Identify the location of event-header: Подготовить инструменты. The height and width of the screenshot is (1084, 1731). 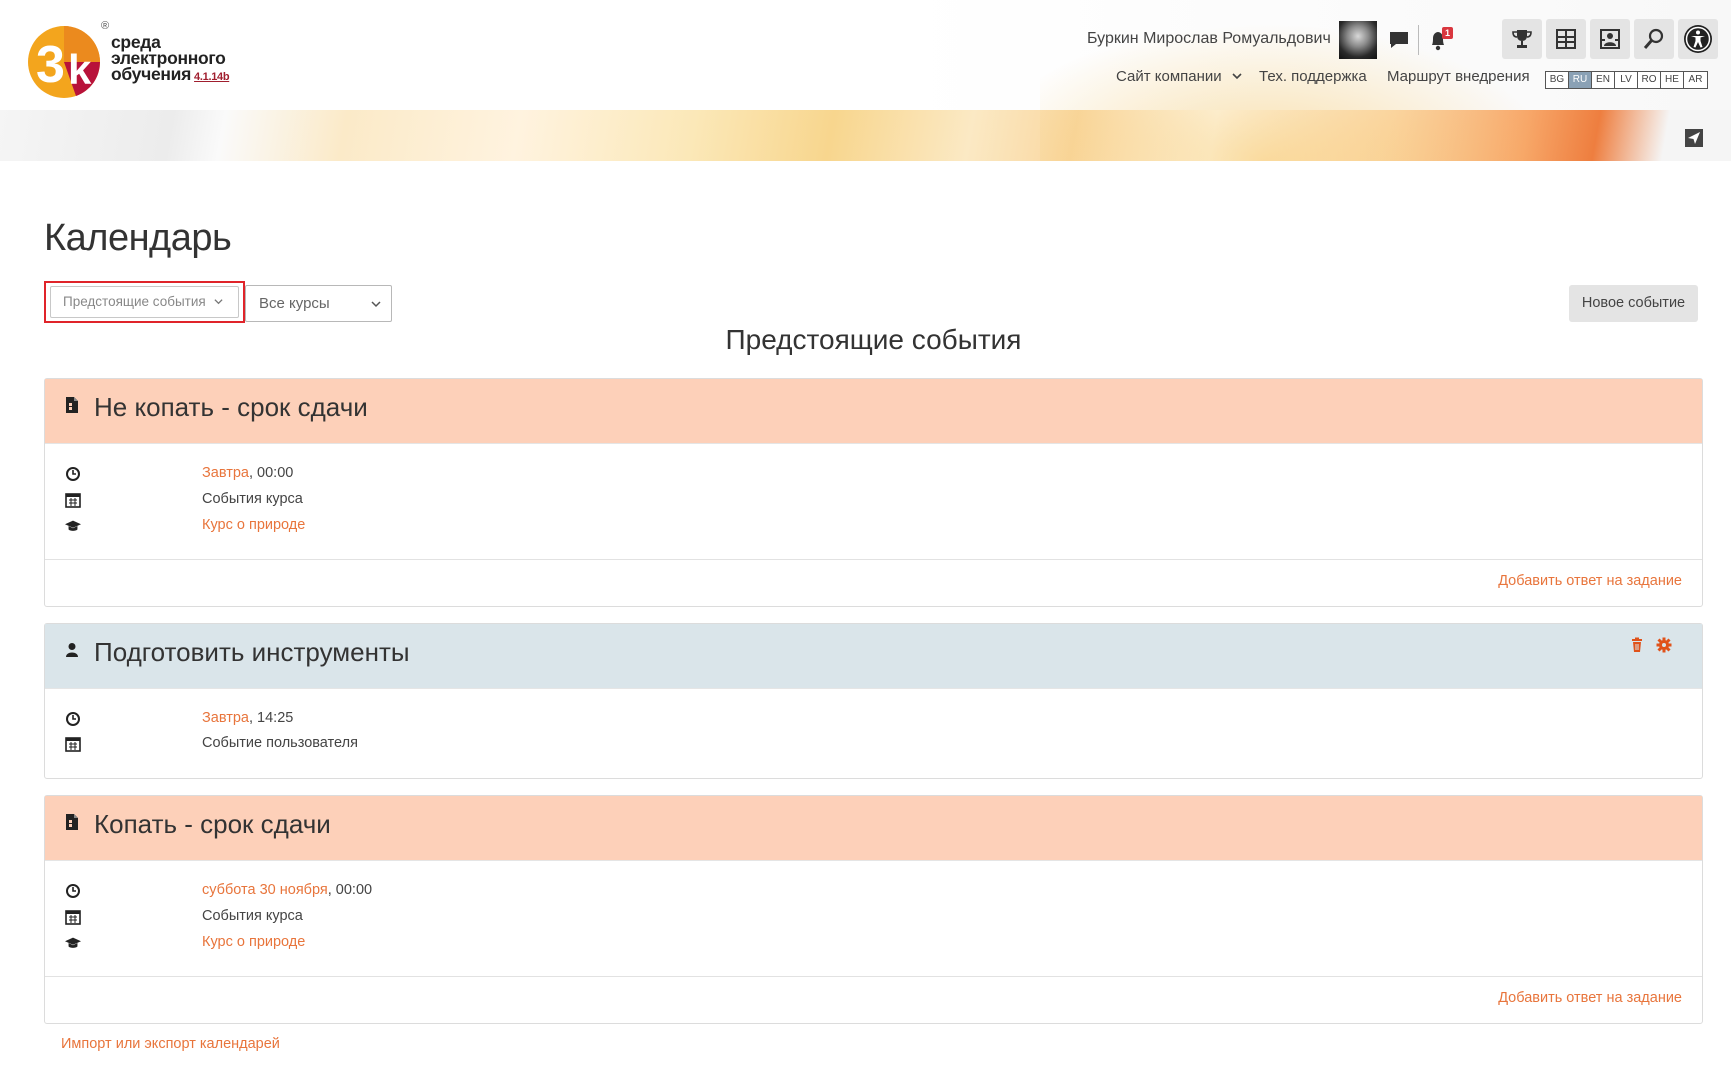
(873, 656).